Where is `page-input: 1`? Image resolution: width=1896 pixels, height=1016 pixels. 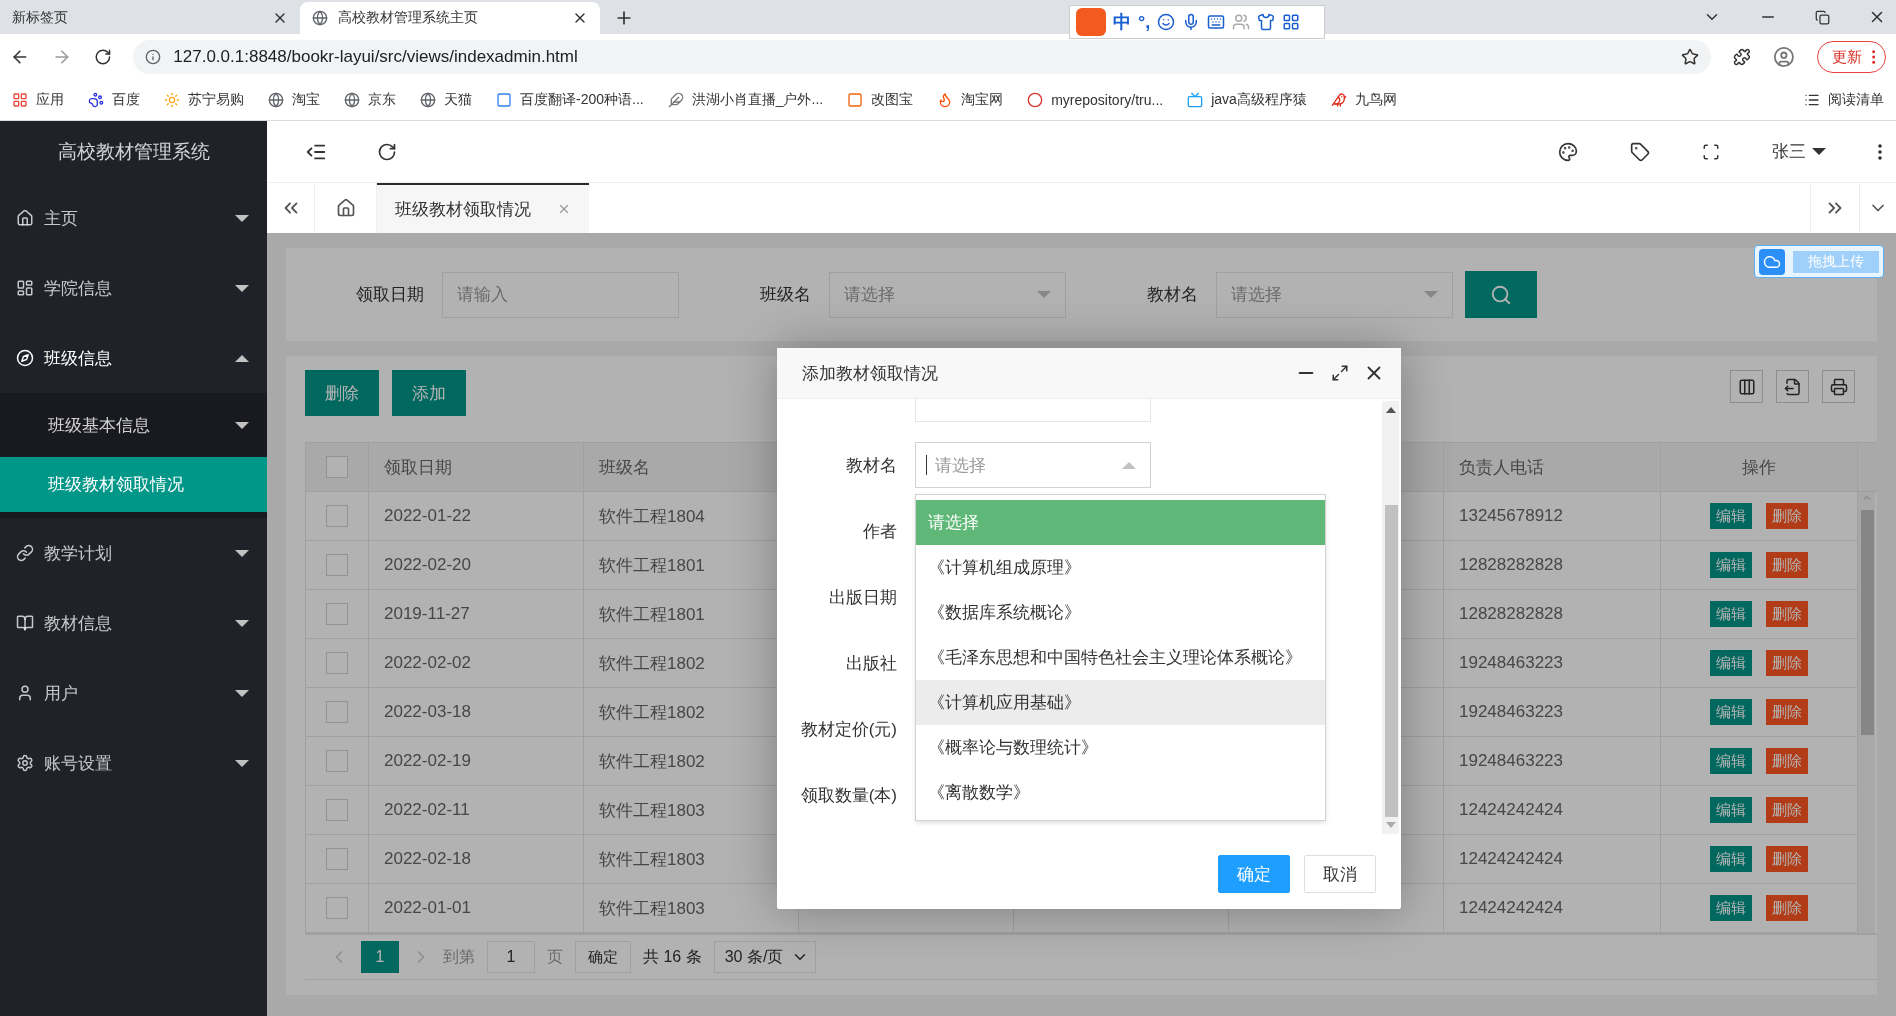 page-input: 1 is located at coordinates (511, 957).